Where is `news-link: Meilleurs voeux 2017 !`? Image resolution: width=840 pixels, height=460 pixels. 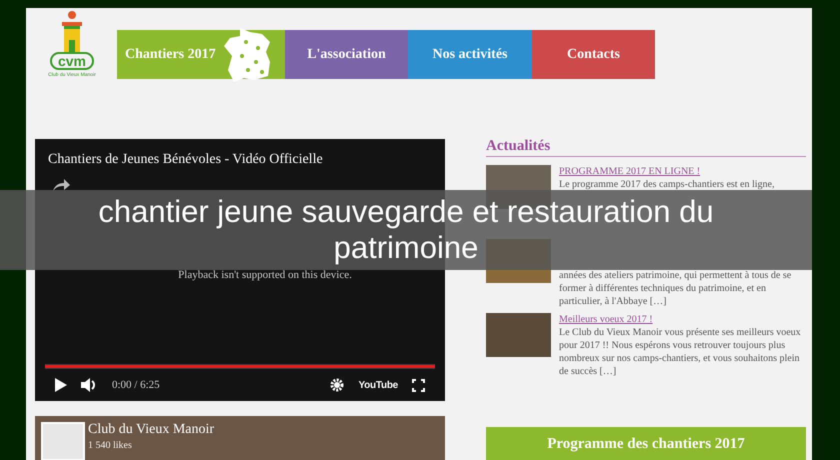
news-link: Meilleurs voeux 2017 ! is located at coordinates (682, 319).